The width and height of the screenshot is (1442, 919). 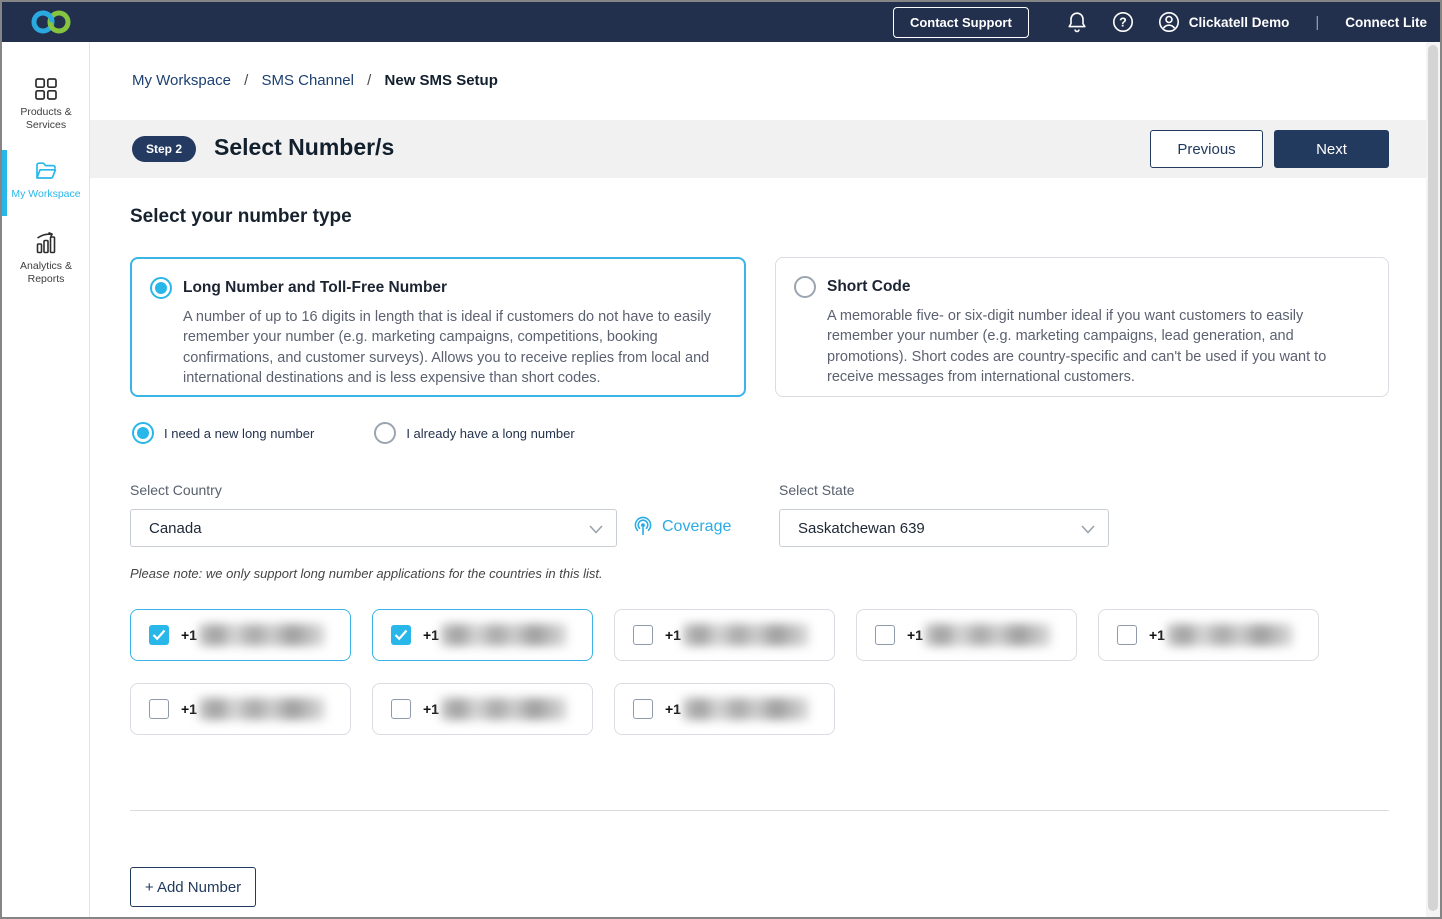 I want to click on sidebar-item-label: Analytics & Reports, so click(x=46, y=273).